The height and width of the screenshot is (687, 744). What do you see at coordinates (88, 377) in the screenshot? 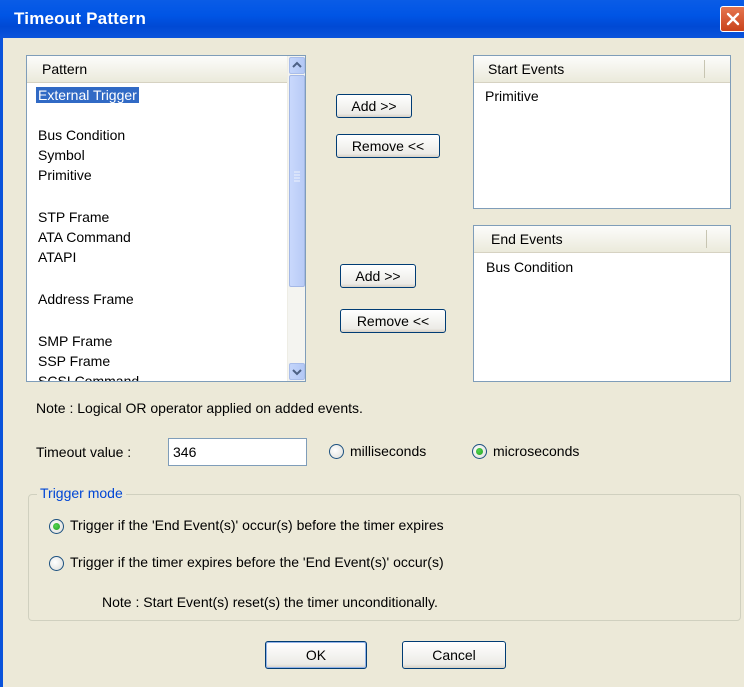
I see `list-item: SCSI Command` at bounding box center [88, 377].